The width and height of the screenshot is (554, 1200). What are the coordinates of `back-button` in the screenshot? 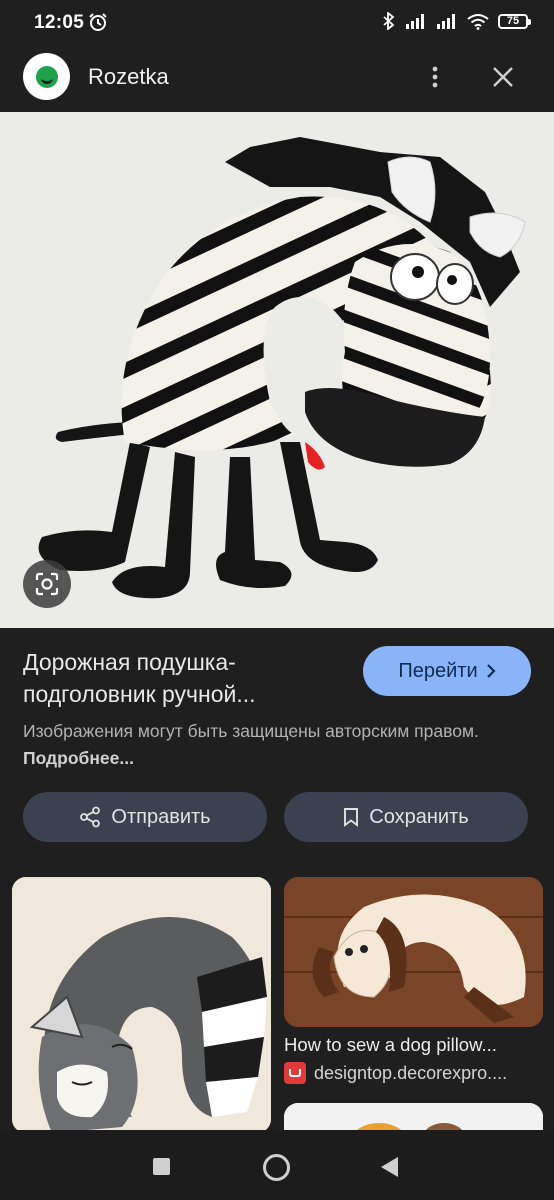 It's located at (389, 1167).